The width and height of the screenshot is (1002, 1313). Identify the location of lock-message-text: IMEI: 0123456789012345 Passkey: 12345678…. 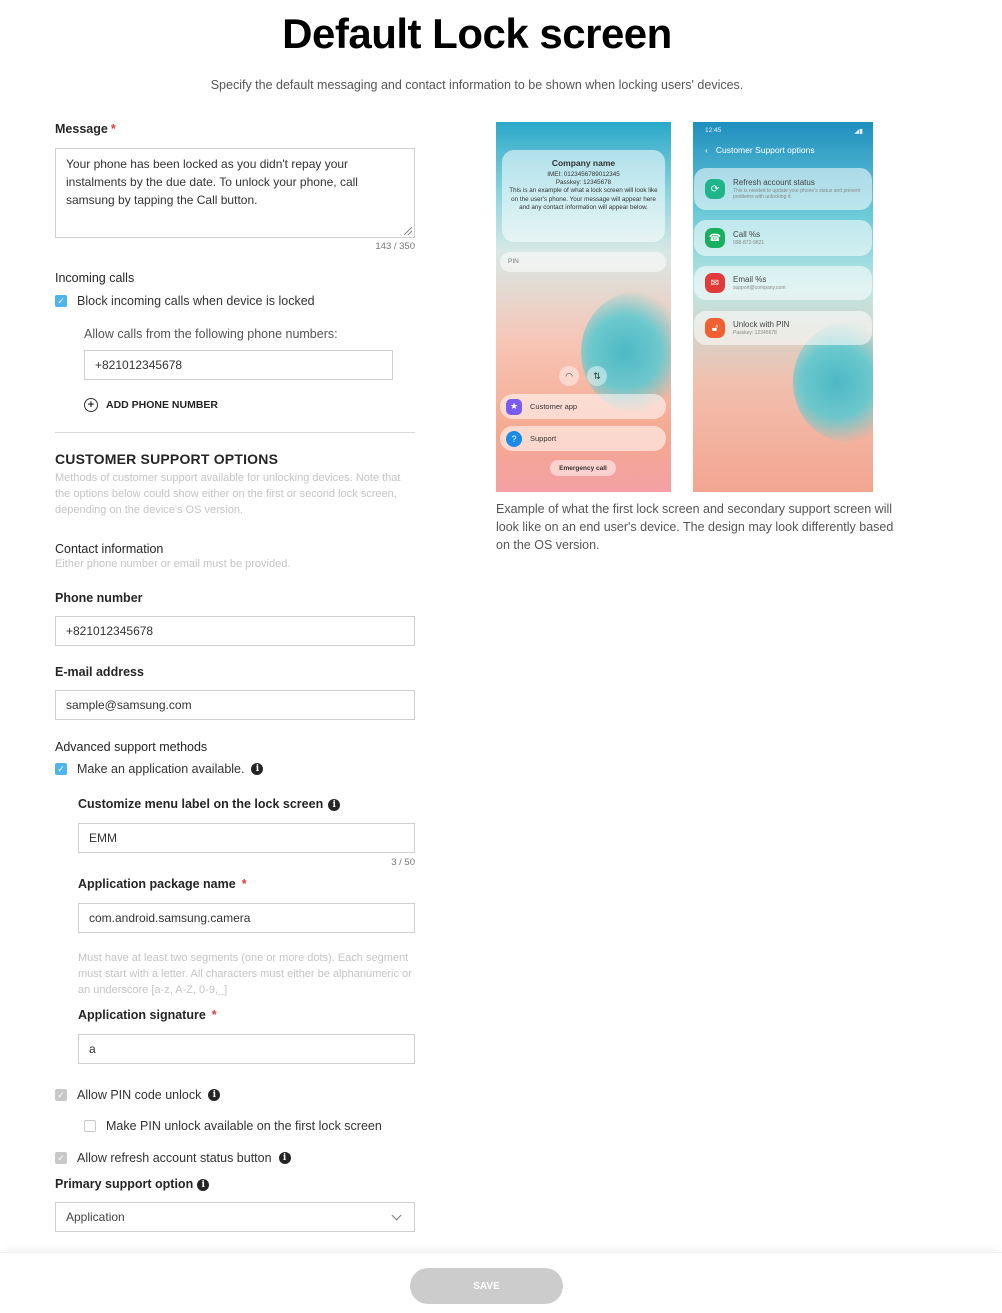
(583, 191).